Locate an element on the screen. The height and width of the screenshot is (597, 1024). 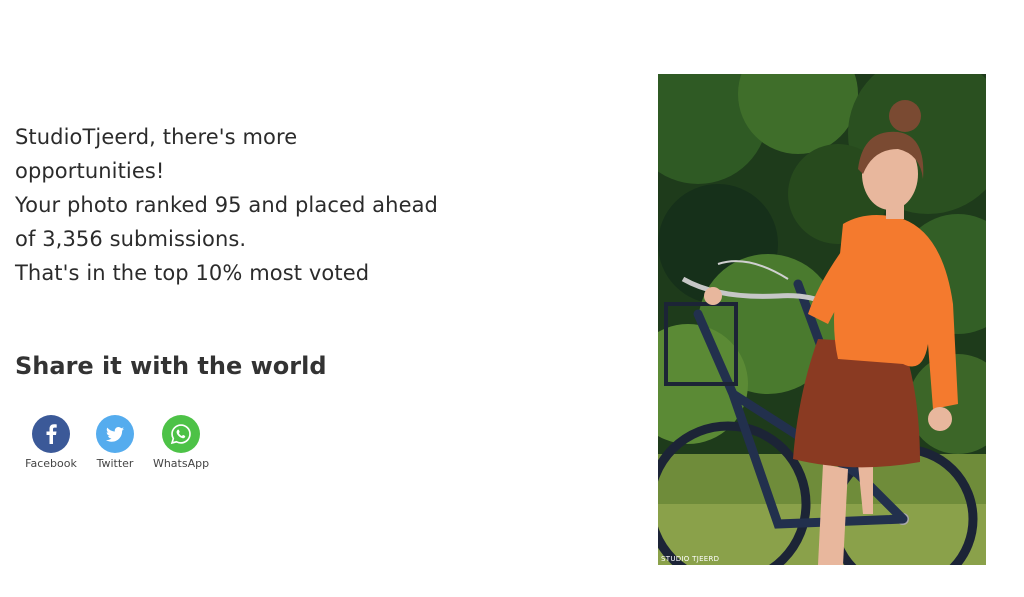
twitter-label: Twitter is located at coordinates (115, 463).